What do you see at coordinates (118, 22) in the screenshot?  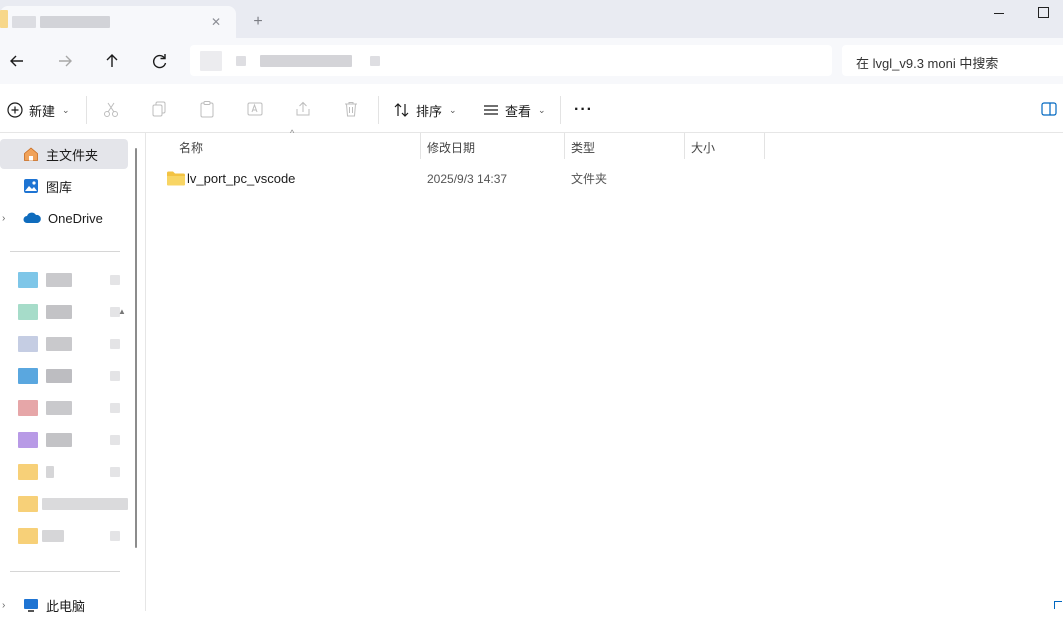 I see `active-tab` at bounding box center [118, 22].